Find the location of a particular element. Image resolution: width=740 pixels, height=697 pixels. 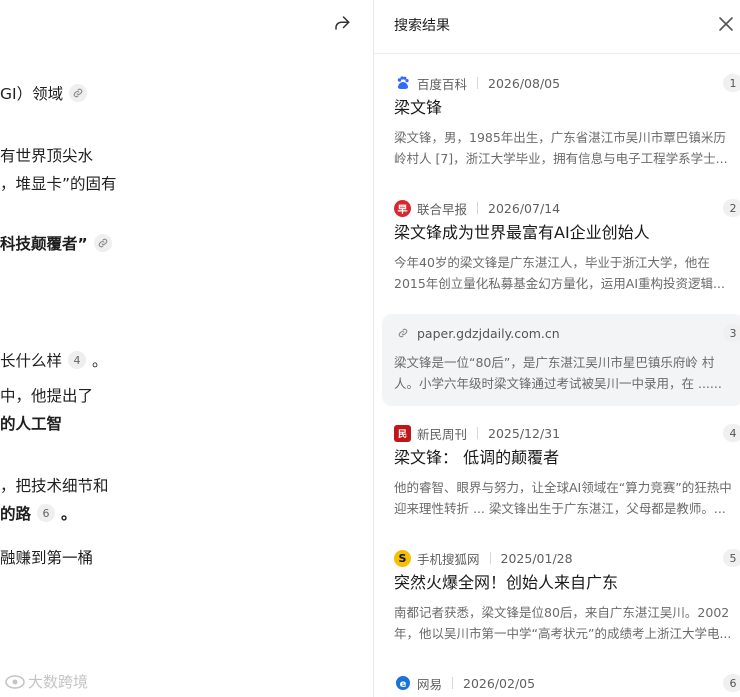

result-date: 2025/12/31 is located at coordinates (524, 433).